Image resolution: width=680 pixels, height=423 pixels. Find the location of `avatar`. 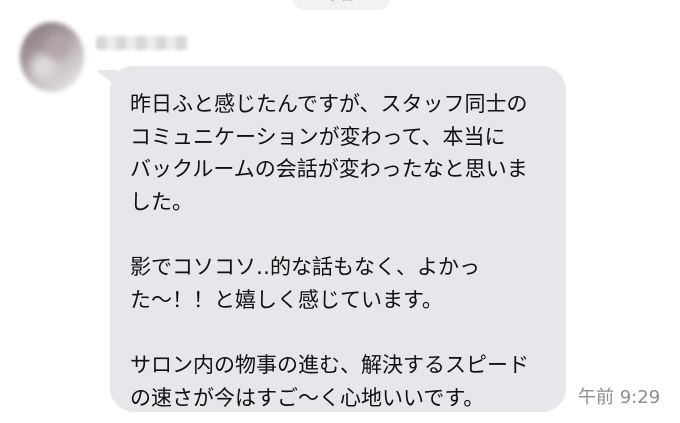

avatar is located at coordinates (52, 57).